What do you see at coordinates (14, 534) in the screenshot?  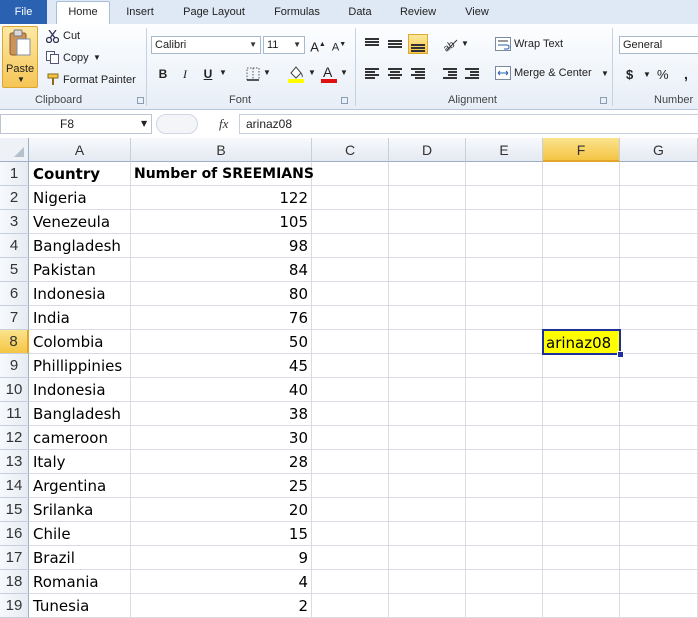 I see `row-header-16: 16` at bounding box center [14, 534].